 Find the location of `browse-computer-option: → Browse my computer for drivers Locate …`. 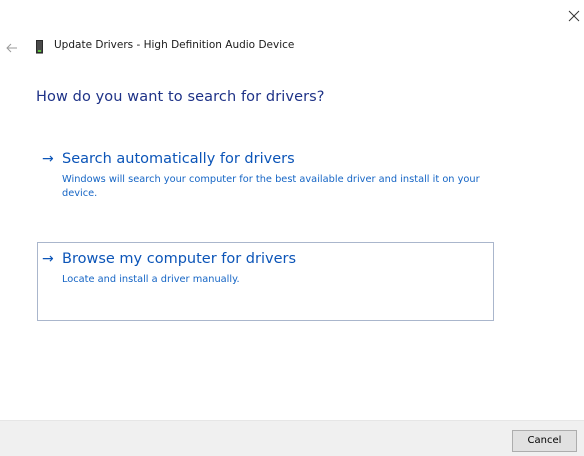

browse-computer-option: → Browse my computer for drivers Locate … is located at coordinates (265, 281).